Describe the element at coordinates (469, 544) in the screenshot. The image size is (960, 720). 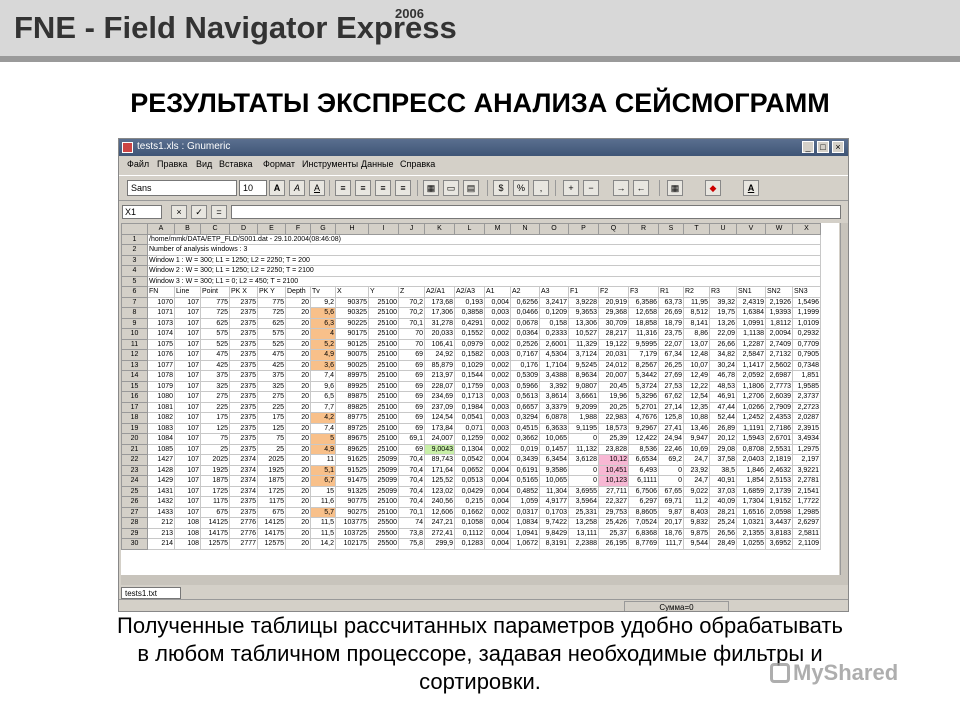
I see `table-cell: 0,1283` at that location.